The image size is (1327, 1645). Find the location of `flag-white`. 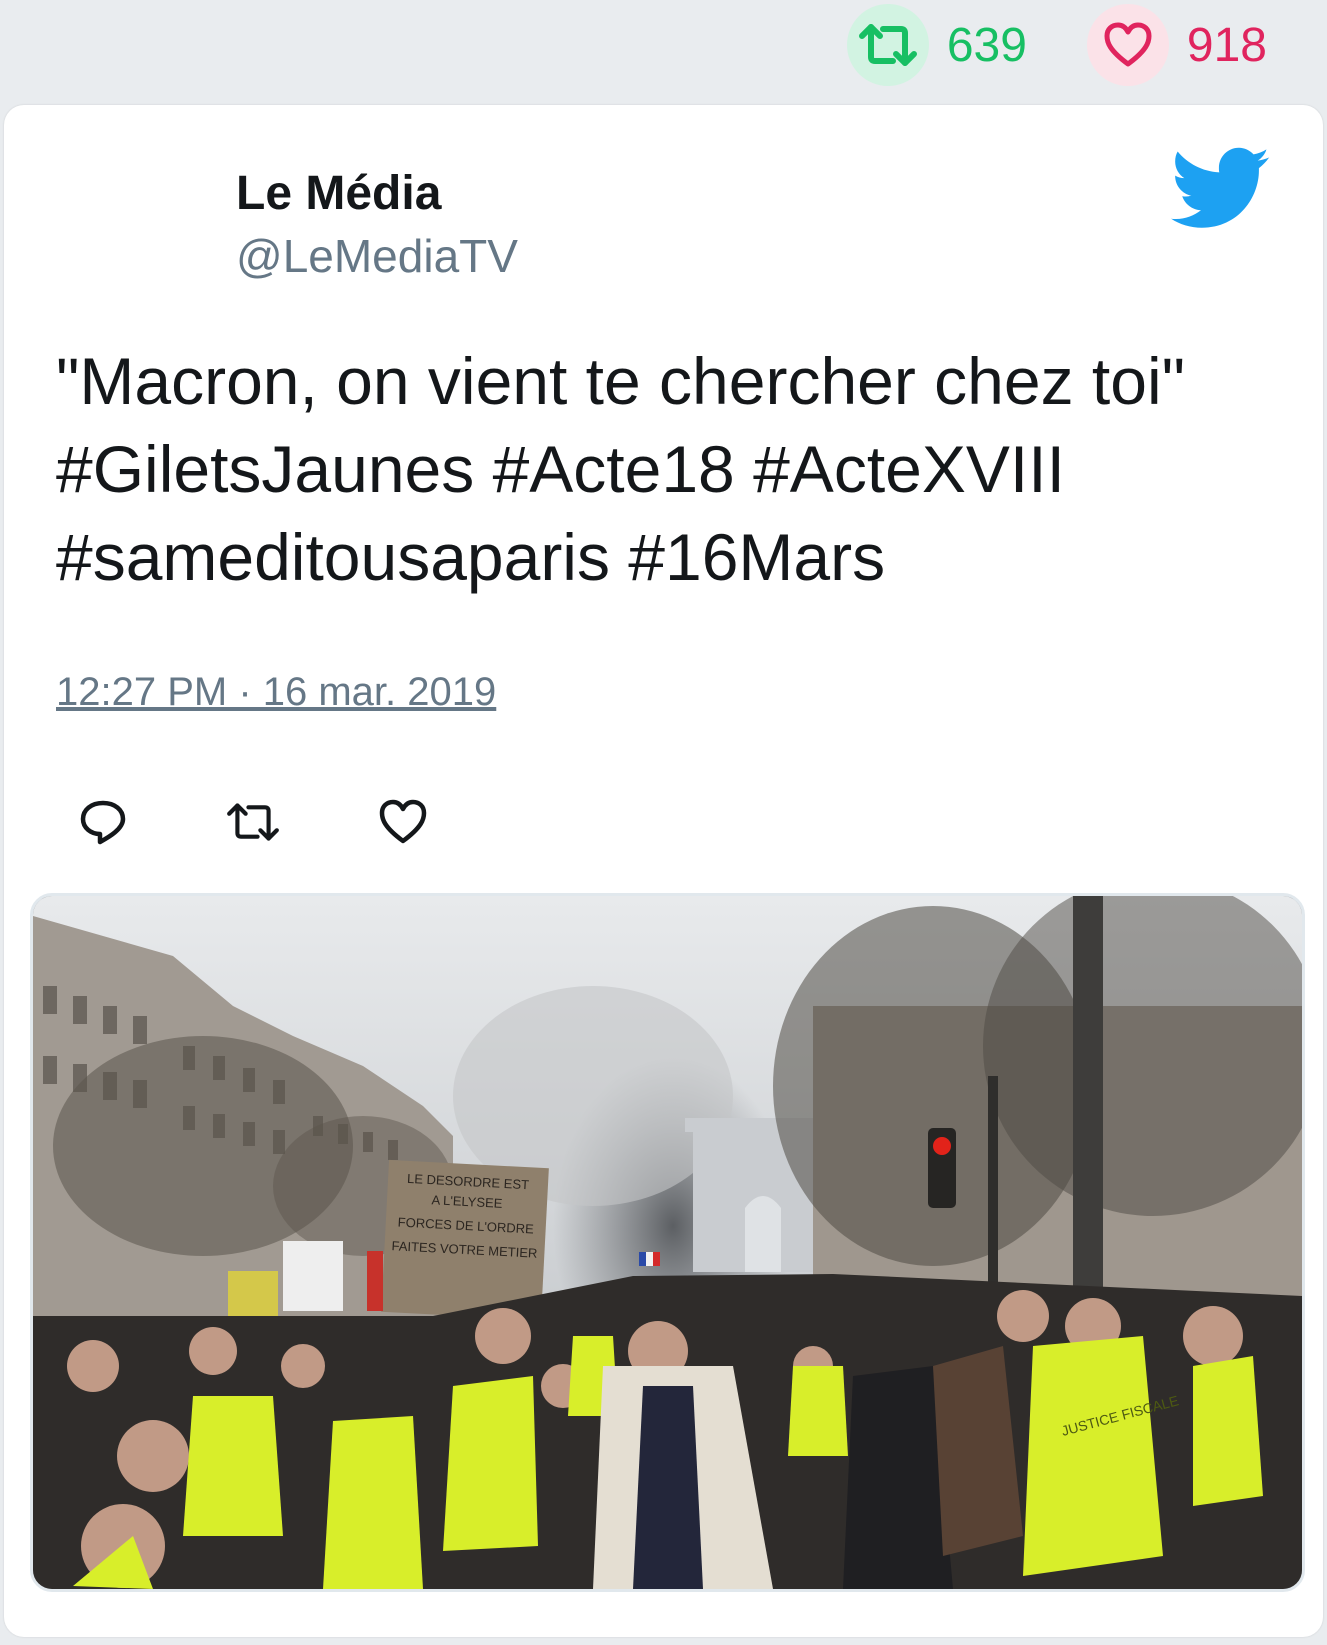

flag-white is located at coordinates (313, 1276).